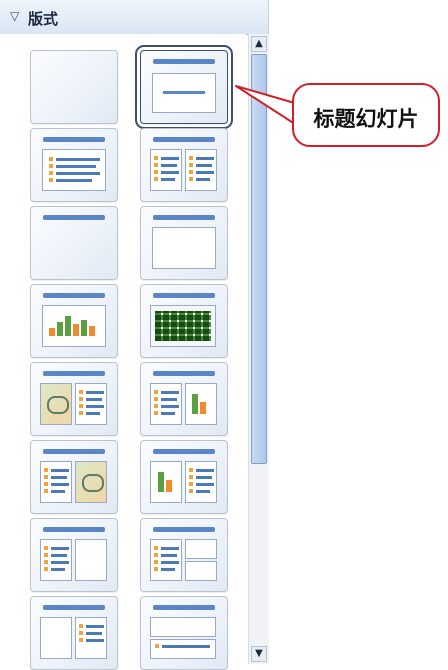  I want to click on callout-box: 标题幻灯片, so click(366, 115).